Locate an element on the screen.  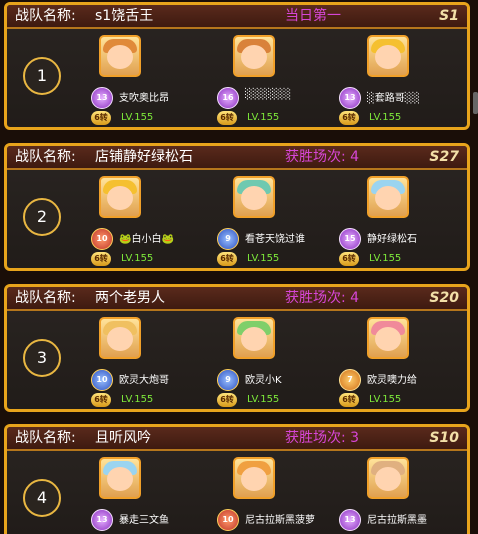
panel-header: 战队名称: 两个老男人 获胜场次: 4 S20 is located at coordinates (237, 299).